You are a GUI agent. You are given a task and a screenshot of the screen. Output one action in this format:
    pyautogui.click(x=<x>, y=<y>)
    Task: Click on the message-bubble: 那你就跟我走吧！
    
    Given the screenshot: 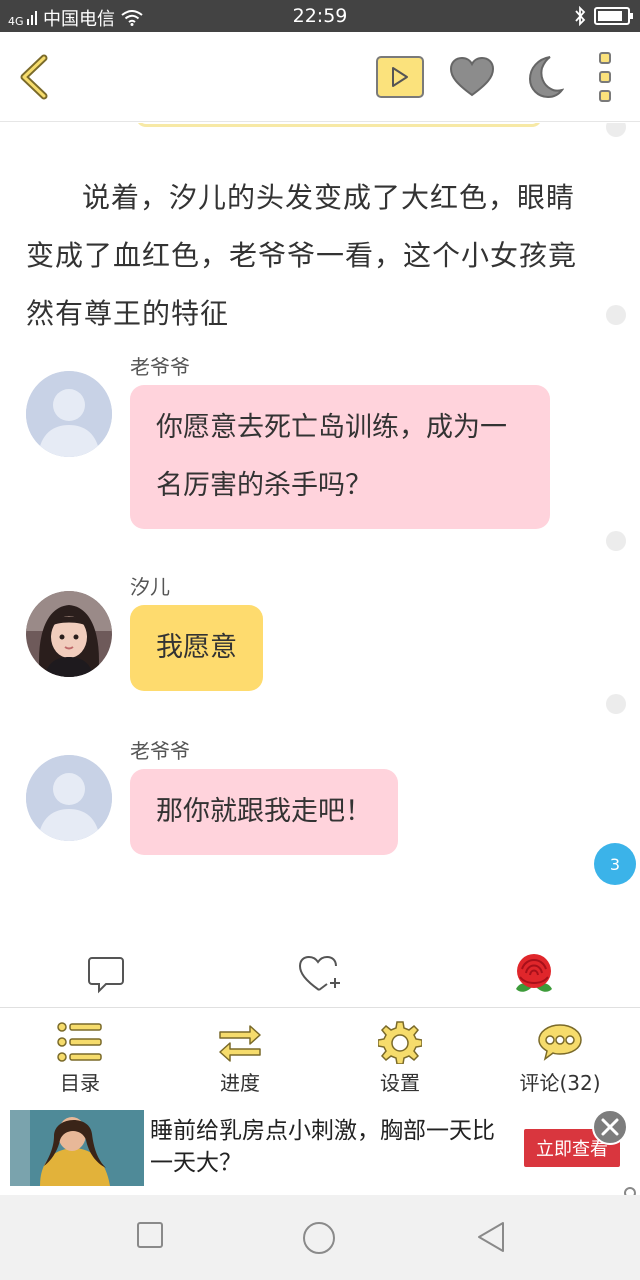 What is the action you would take?
    pyautogui.click(x=264, y=812)
    